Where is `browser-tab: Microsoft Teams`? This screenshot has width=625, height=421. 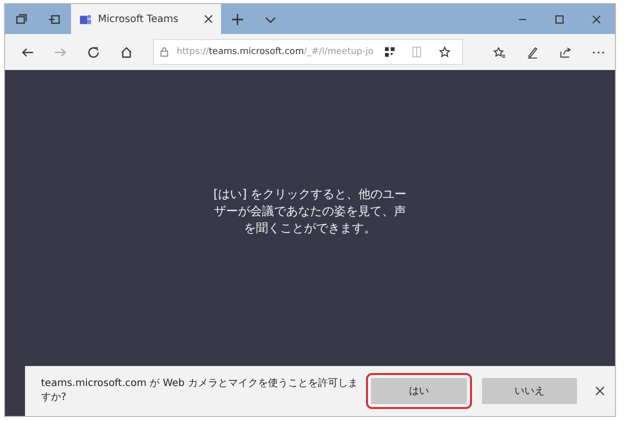 browser-tab: Microsoft Teams is located at coordinates (146, 19).